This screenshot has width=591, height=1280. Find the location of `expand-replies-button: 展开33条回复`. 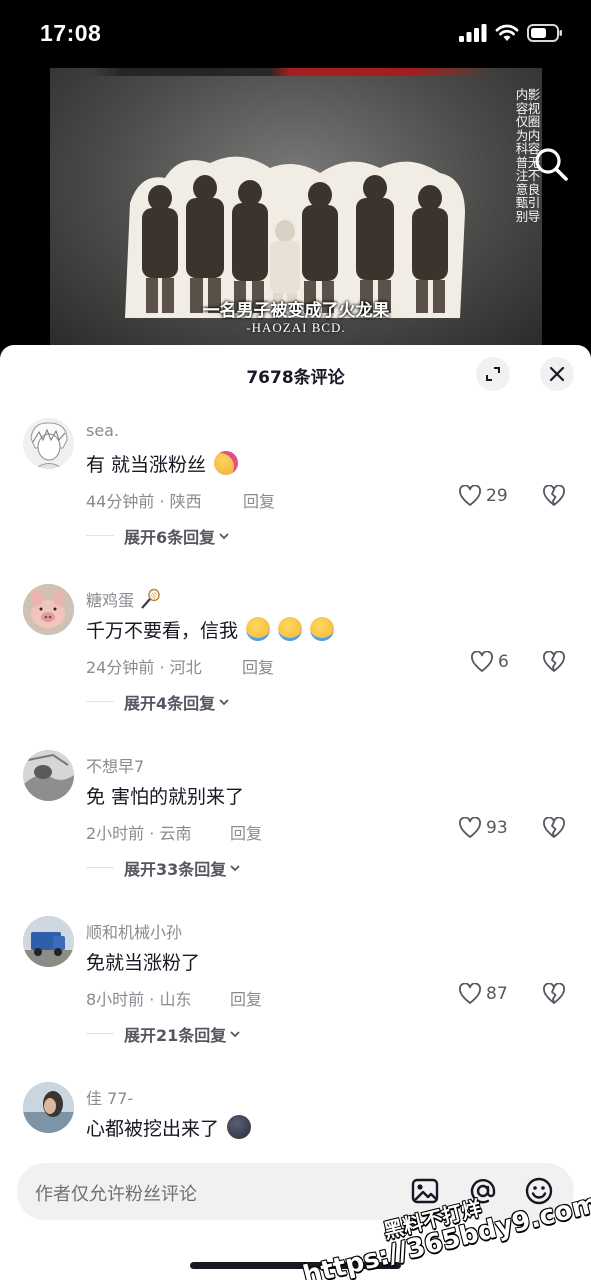

expand-replies-button: 展开33条回复 is located at coordinates (182, 868).